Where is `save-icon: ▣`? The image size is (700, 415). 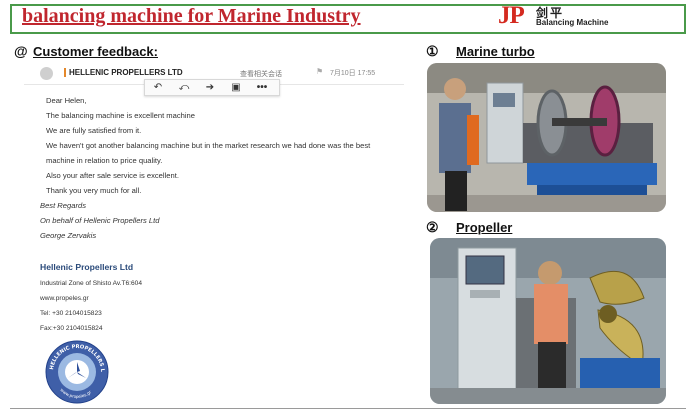 save-icon: ▣ is located at coordinates (236, 87).